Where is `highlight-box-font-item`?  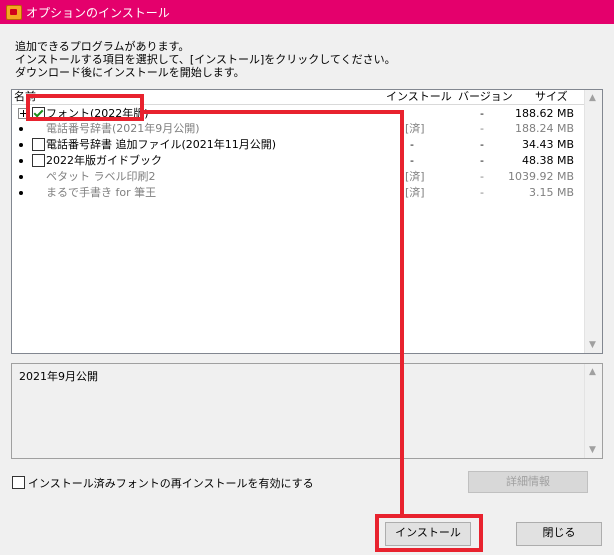
highlight-box-font-item is located at coordinates (85, 107).